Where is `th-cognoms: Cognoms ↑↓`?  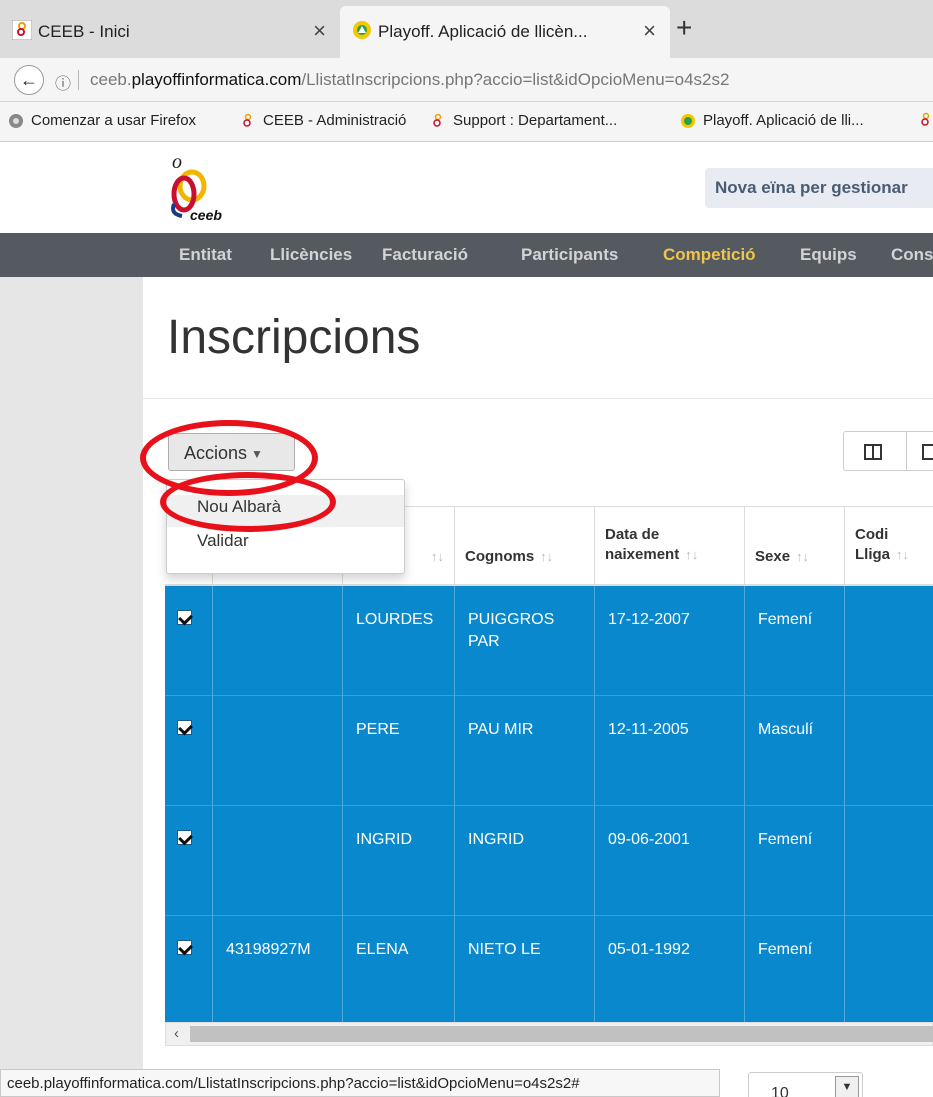
th-cognoms: Cognoms ↑↓ is located at coordinates (525, 547).